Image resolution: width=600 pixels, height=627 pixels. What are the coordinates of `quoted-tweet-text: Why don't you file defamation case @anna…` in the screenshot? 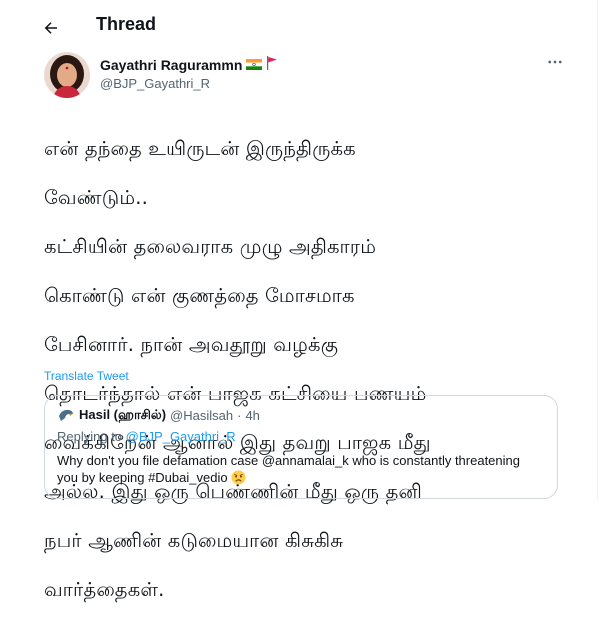 It's located at (302, 470).